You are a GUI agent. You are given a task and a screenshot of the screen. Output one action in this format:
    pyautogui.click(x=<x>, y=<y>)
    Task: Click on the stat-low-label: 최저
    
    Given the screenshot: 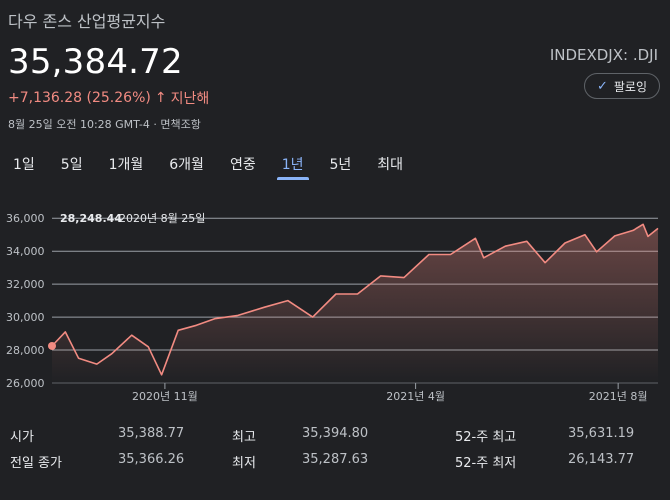 What is the action you would take?
    pyautogui.click(x=244, y=463)
    